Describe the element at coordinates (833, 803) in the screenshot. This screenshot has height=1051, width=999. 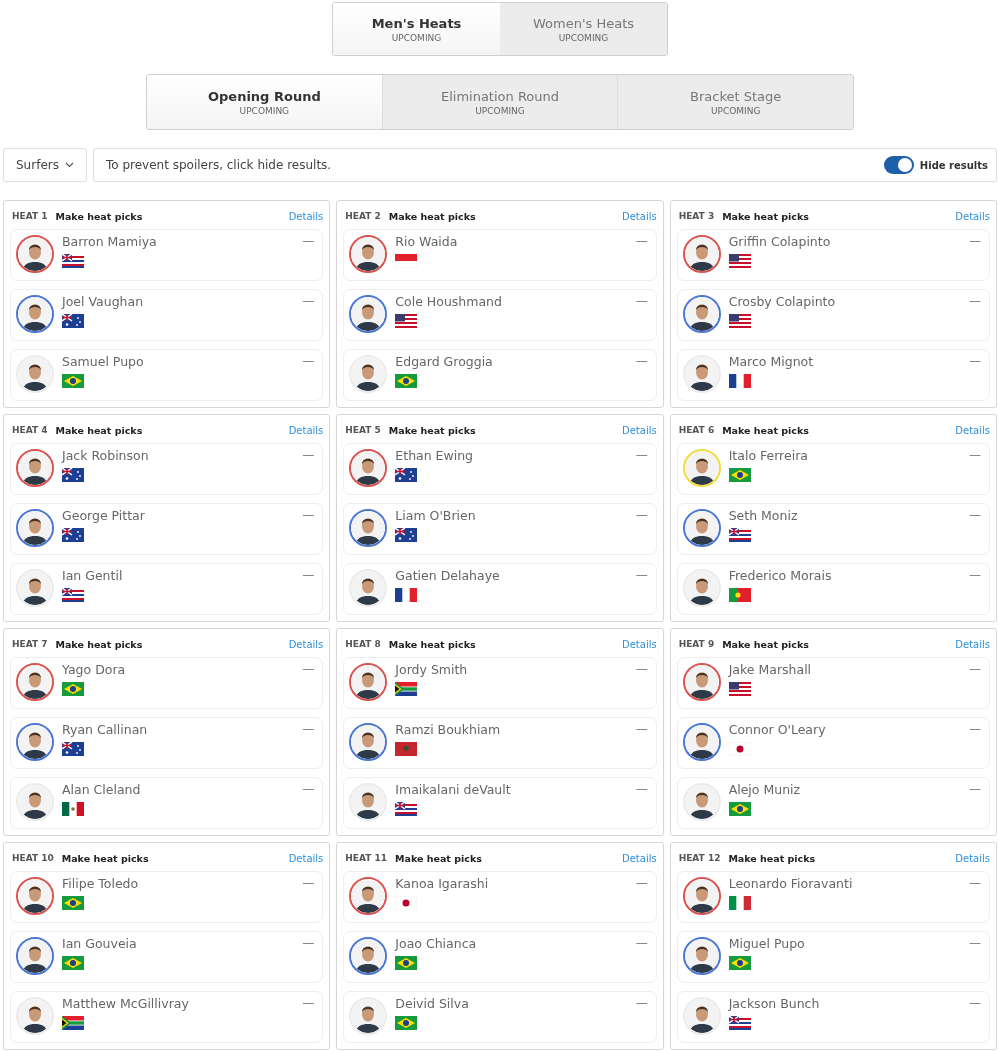
I see `surfer-row: Alejo Muniz —` at that location.